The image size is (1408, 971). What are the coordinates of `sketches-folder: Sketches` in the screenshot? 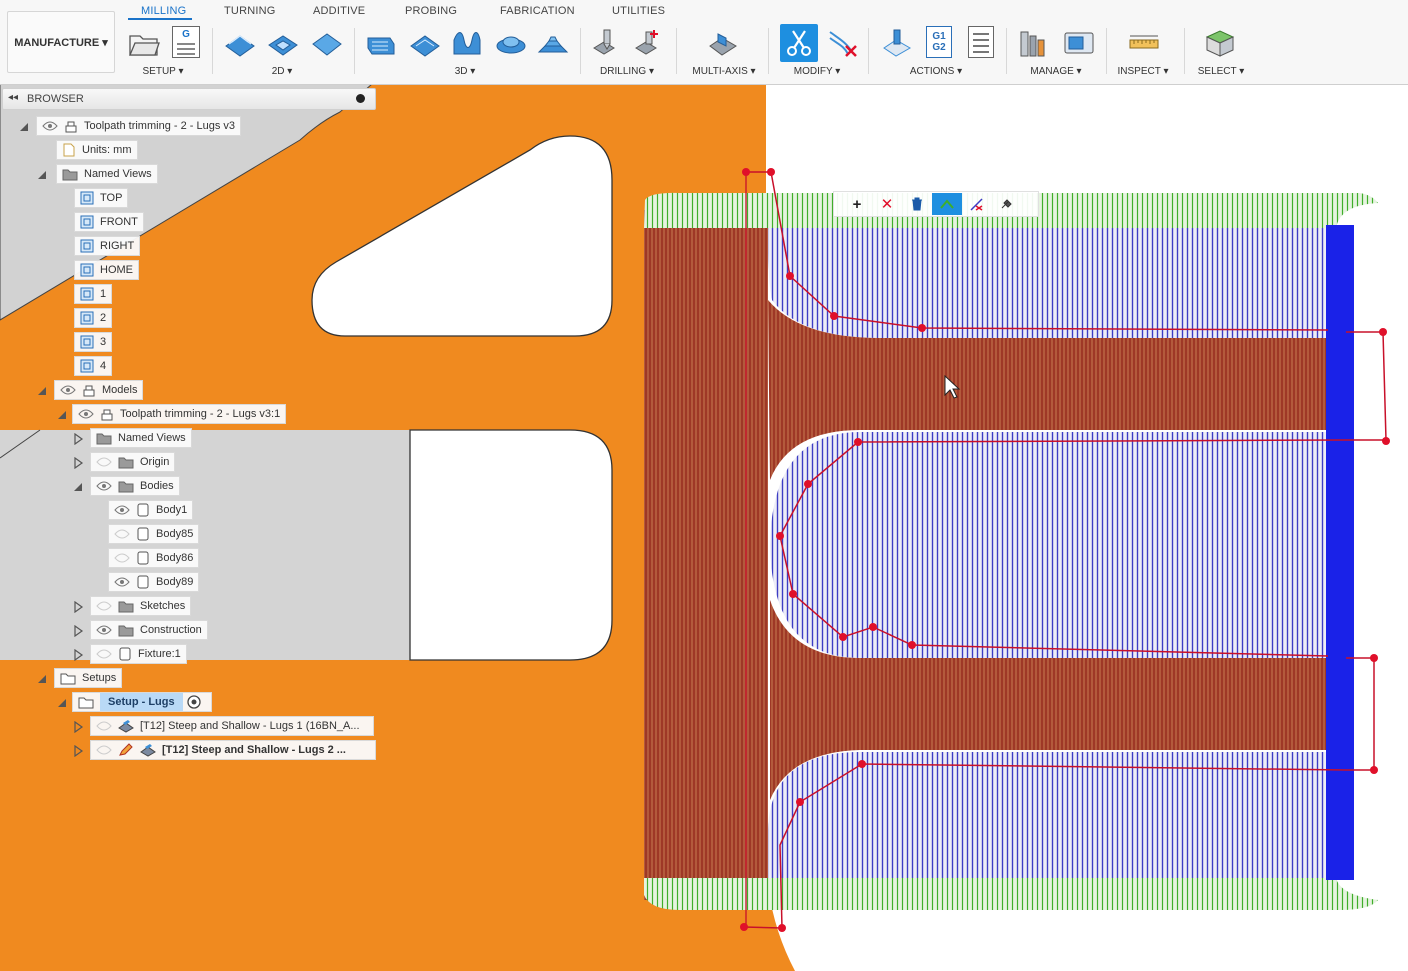 It's located at (141, 606).